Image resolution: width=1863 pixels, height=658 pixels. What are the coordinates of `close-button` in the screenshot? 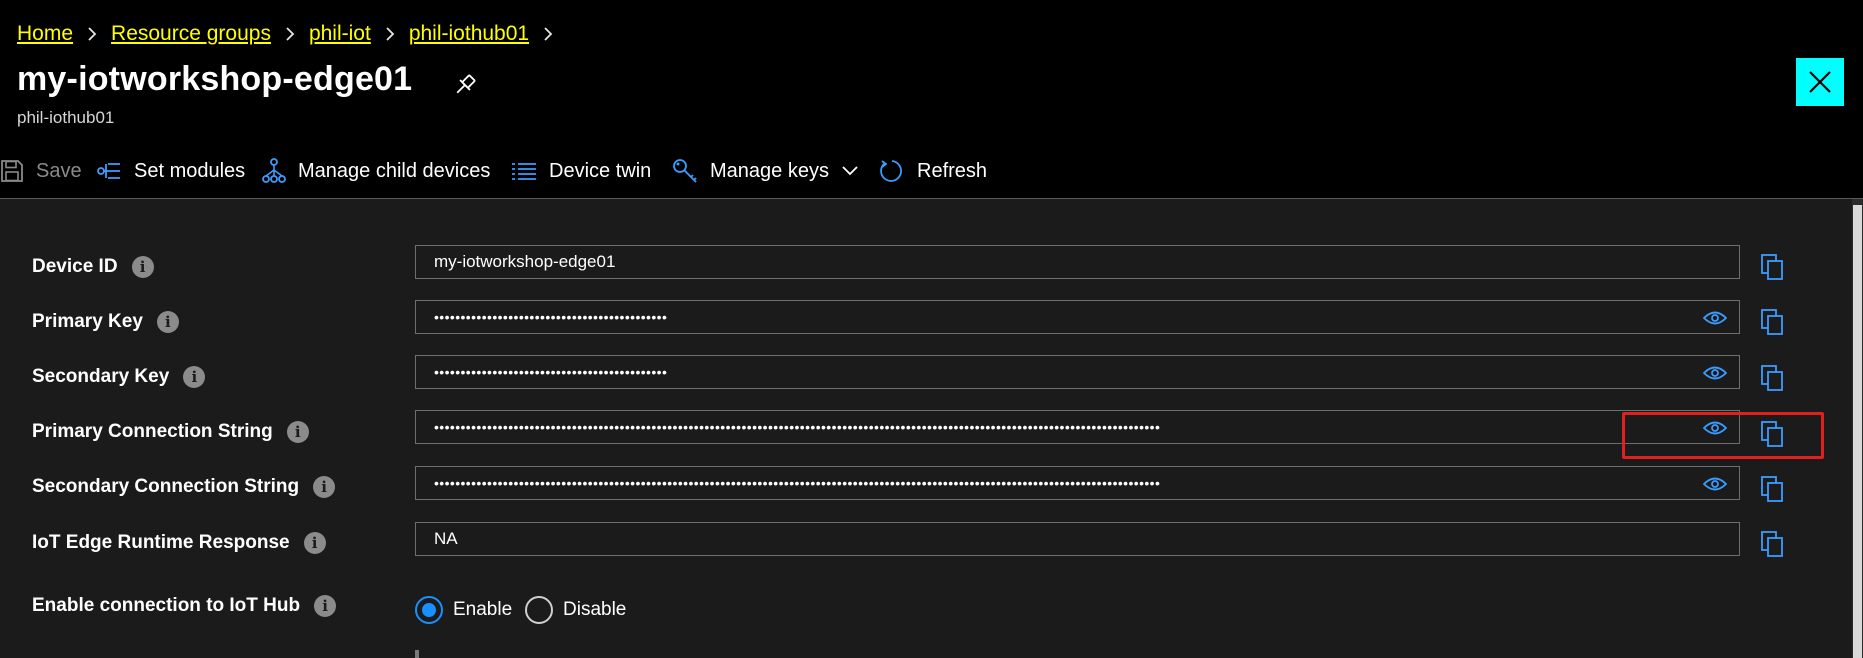 It's located at (1820, 82).